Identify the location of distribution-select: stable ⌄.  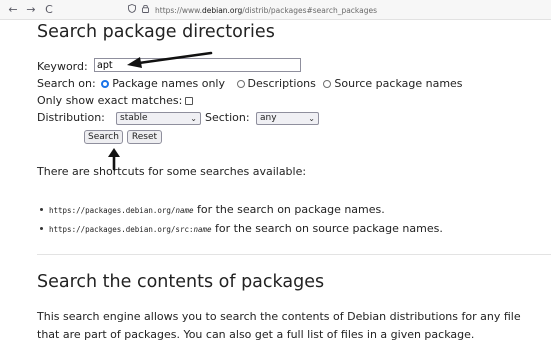
(158, 118).